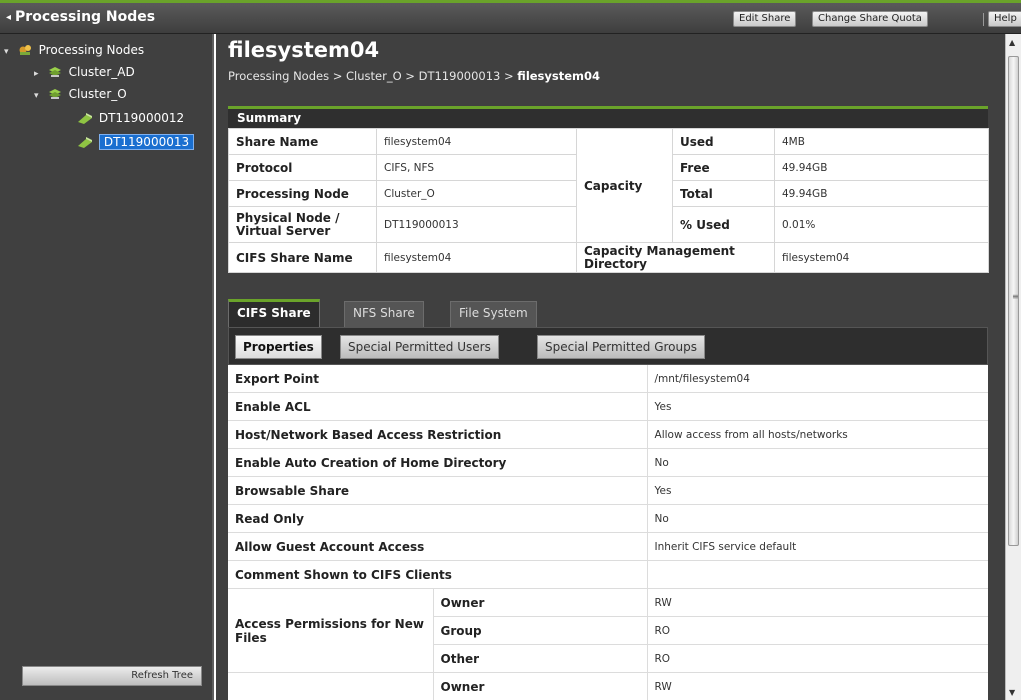 This screenshot has width=1021, height=700. What do you see at coordinates (608, 518) in the screenshot?
I see `table-row: Read Only No` at bounding box center [608, 518].